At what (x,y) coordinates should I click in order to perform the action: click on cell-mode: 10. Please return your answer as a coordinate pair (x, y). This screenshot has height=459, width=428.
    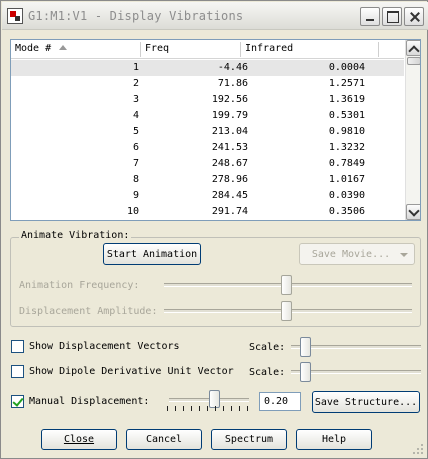
    Looking at the image, I should click on (132, 211).